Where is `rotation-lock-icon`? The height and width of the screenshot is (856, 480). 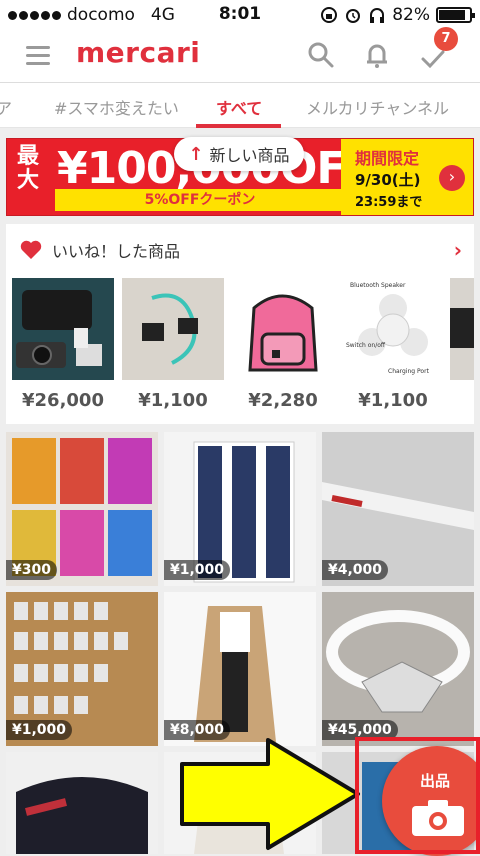 rotation-lock-icon is located at coordinates (329, 15).